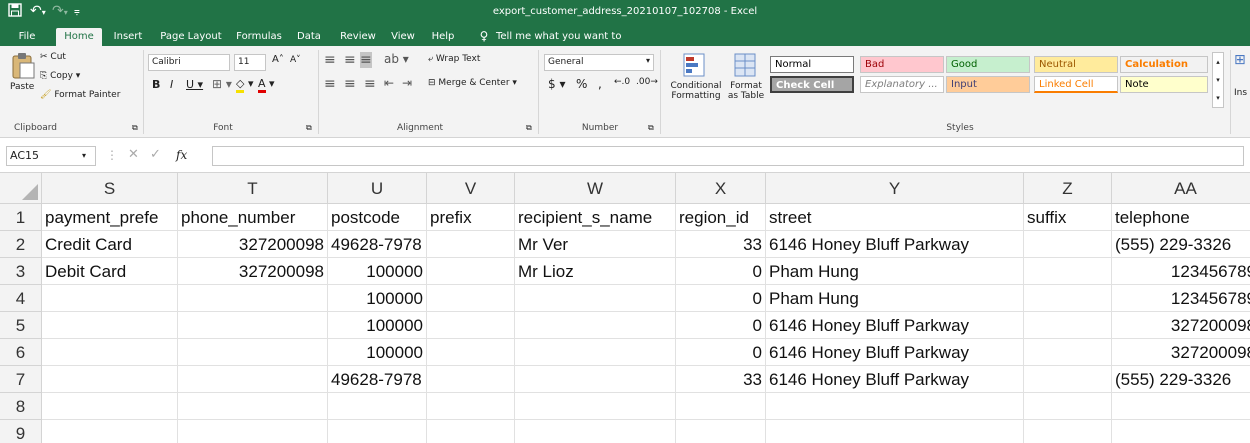 The width and height of the screenshot is (1250, 443). What do you see at coordinates (622, 82) in the screenshot?
I see `increase-decimal-icon: ←.0` at bounding box center [622, 82].